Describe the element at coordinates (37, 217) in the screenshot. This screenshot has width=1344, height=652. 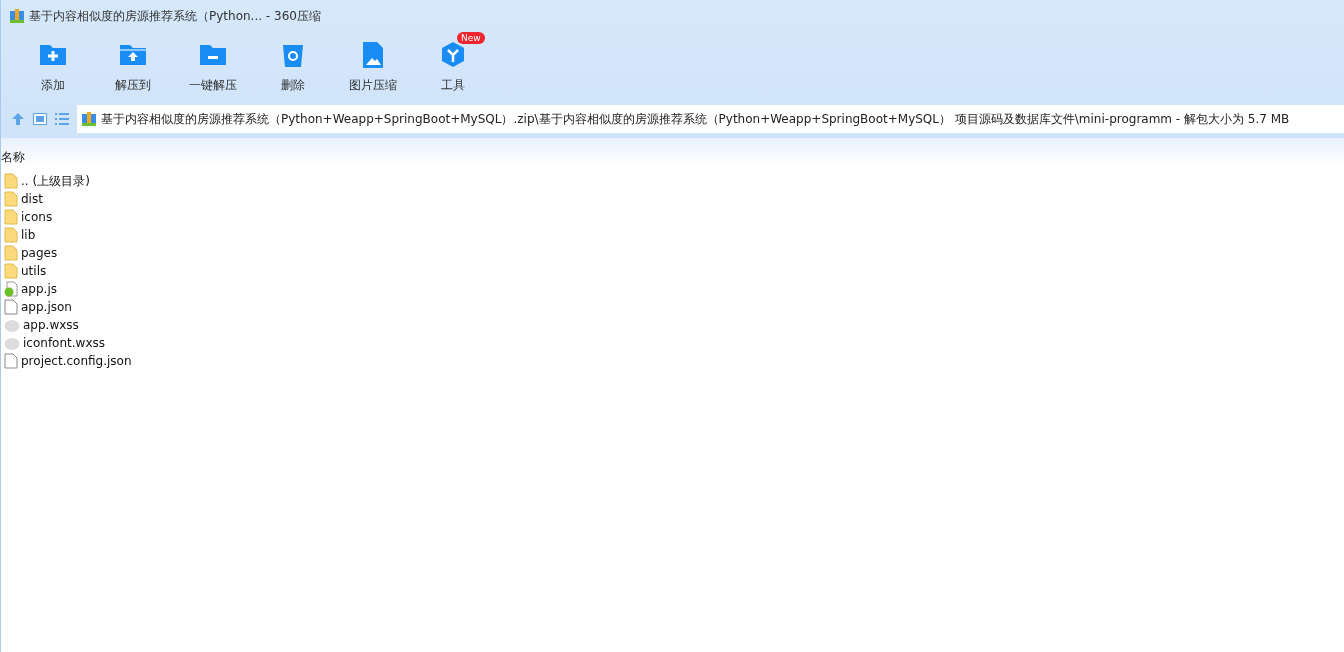
I see `file-name: icons` at that location.